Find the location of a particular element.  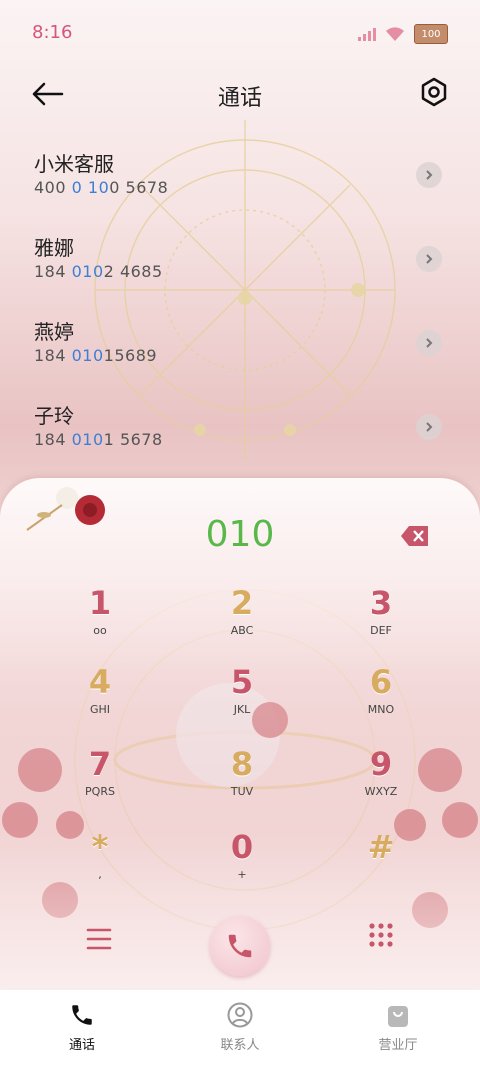

contact-name: 小米客服 is located at coordinates (74, 164).